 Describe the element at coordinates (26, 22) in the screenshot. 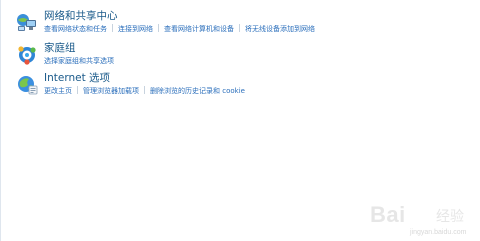

I see `network-icon` at that location.